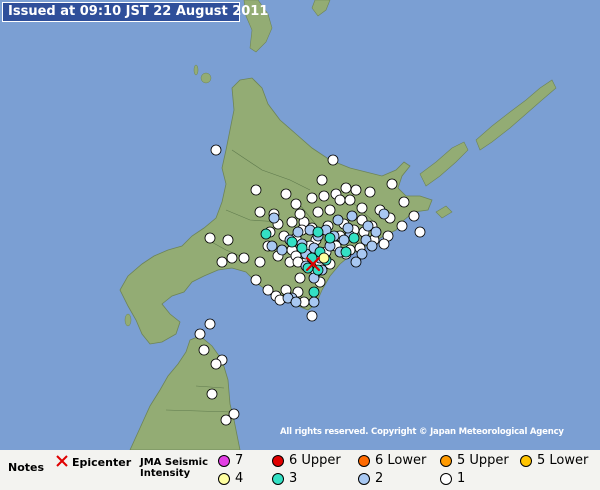 This screenshot has height=490, width=600. What do you see at coordinates (102, 462) in the screenshot?
I see `legend-epicenter-label: Epicenter` at bounding box center [102, 462].